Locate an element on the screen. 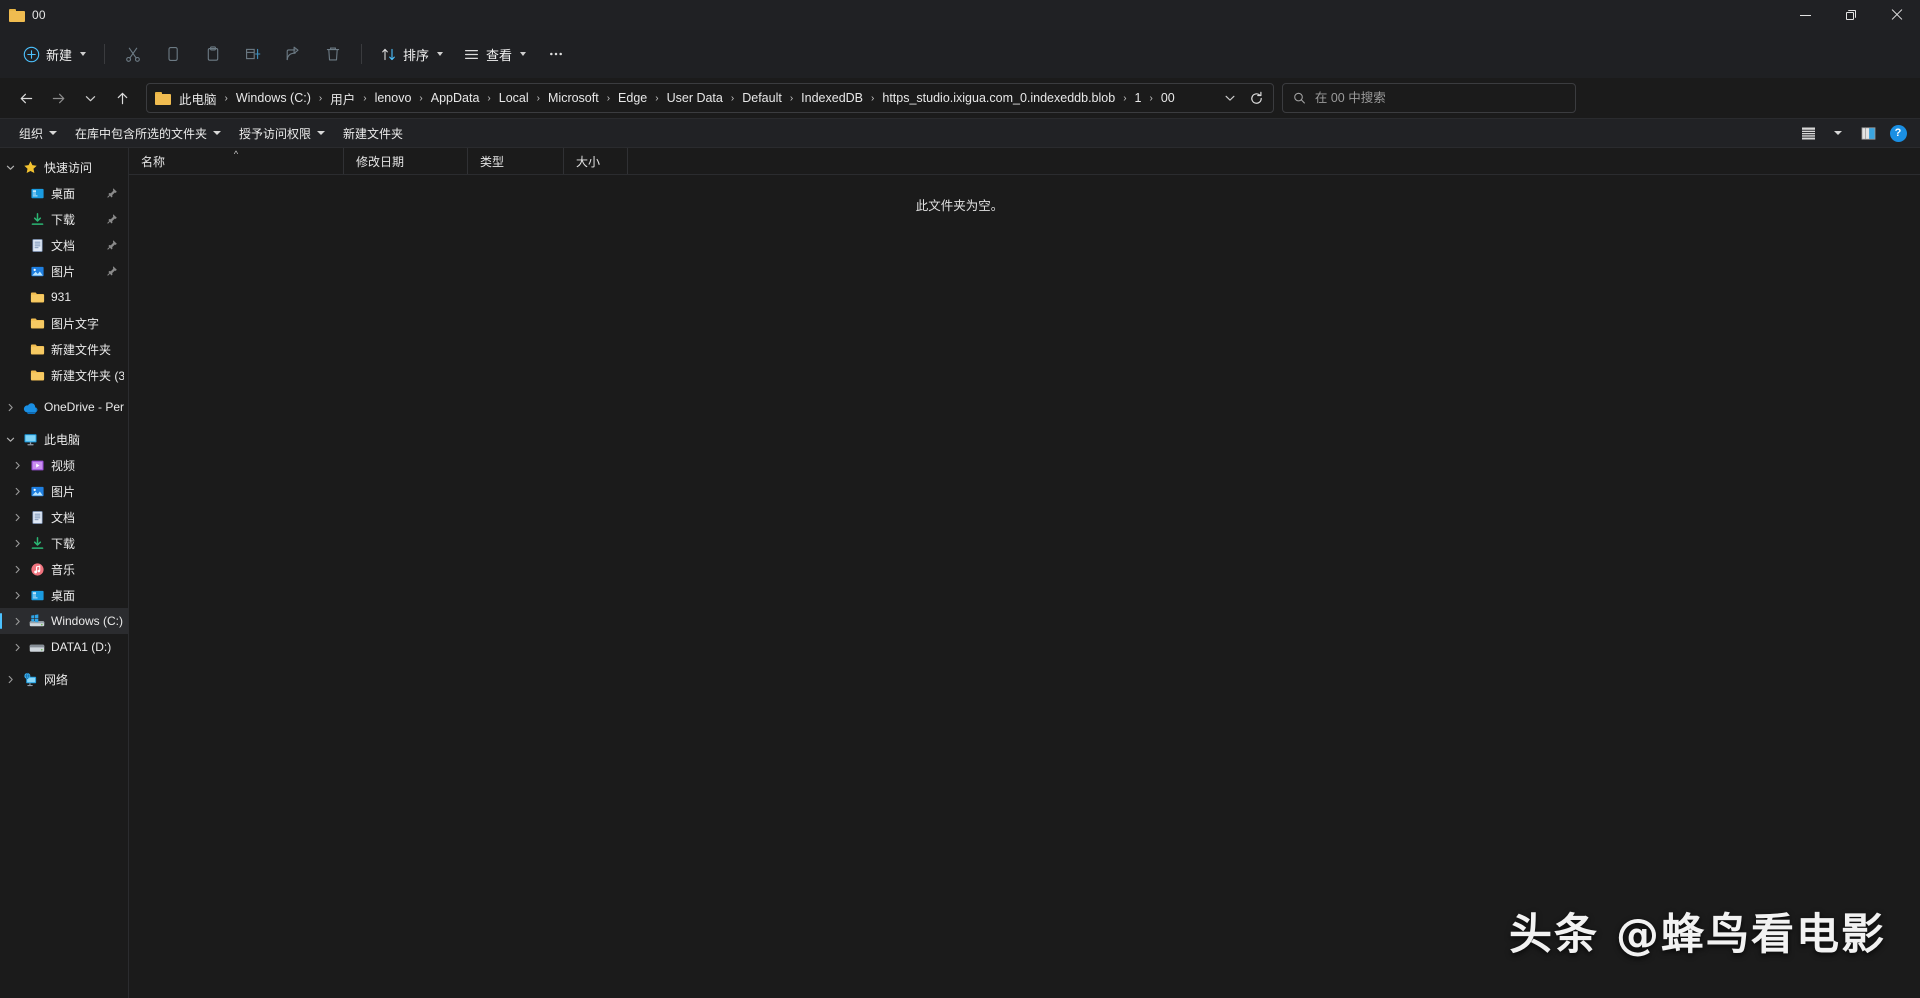 This screenshot has width=1920, height=998. sidebar-item-音乐: 音乐 is located at coordinates (64, 569).